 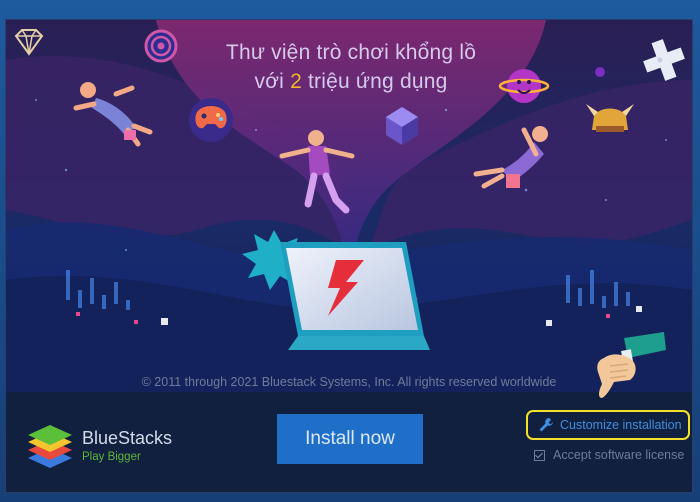 I want to click on headline-line-2: với 2 triệu ứng dụng, so click(x=351, y=81).